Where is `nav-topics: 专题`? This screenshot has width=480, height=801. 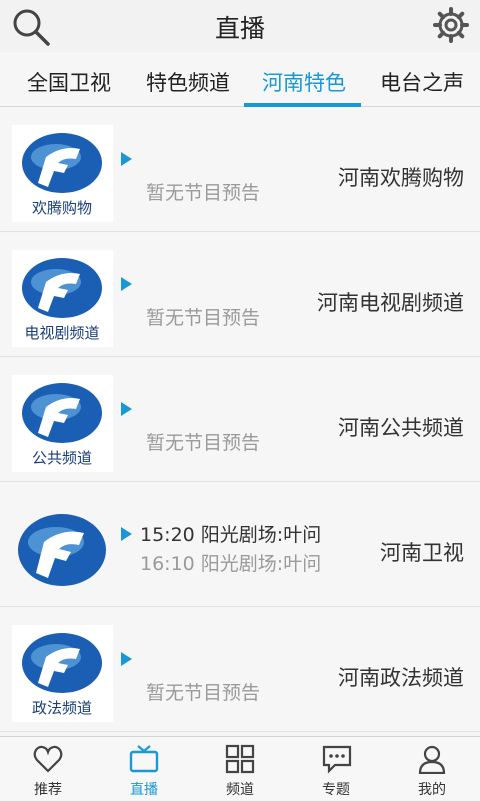
nav-topics: 专题 is located at coordinates (336, 769).